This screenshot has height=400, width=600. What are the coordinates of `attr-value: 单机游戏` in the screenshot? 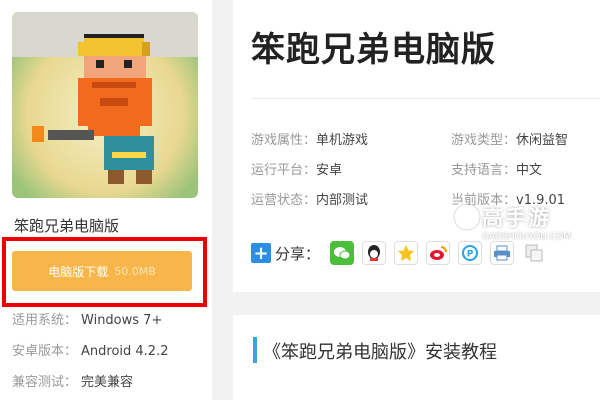 It's located at (342, 140).